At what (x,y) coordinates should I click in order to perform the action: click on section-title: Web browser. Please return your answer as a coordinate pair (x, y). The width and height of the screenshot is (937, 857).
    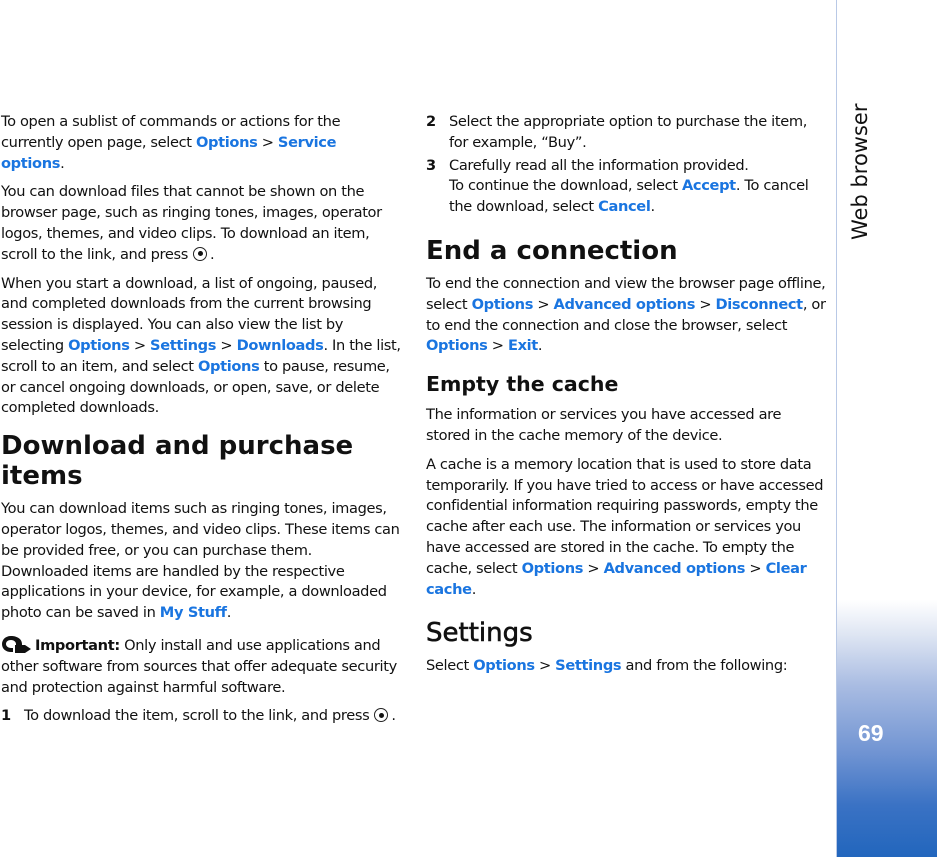
    Looking at the image, I should click on (860, 171).